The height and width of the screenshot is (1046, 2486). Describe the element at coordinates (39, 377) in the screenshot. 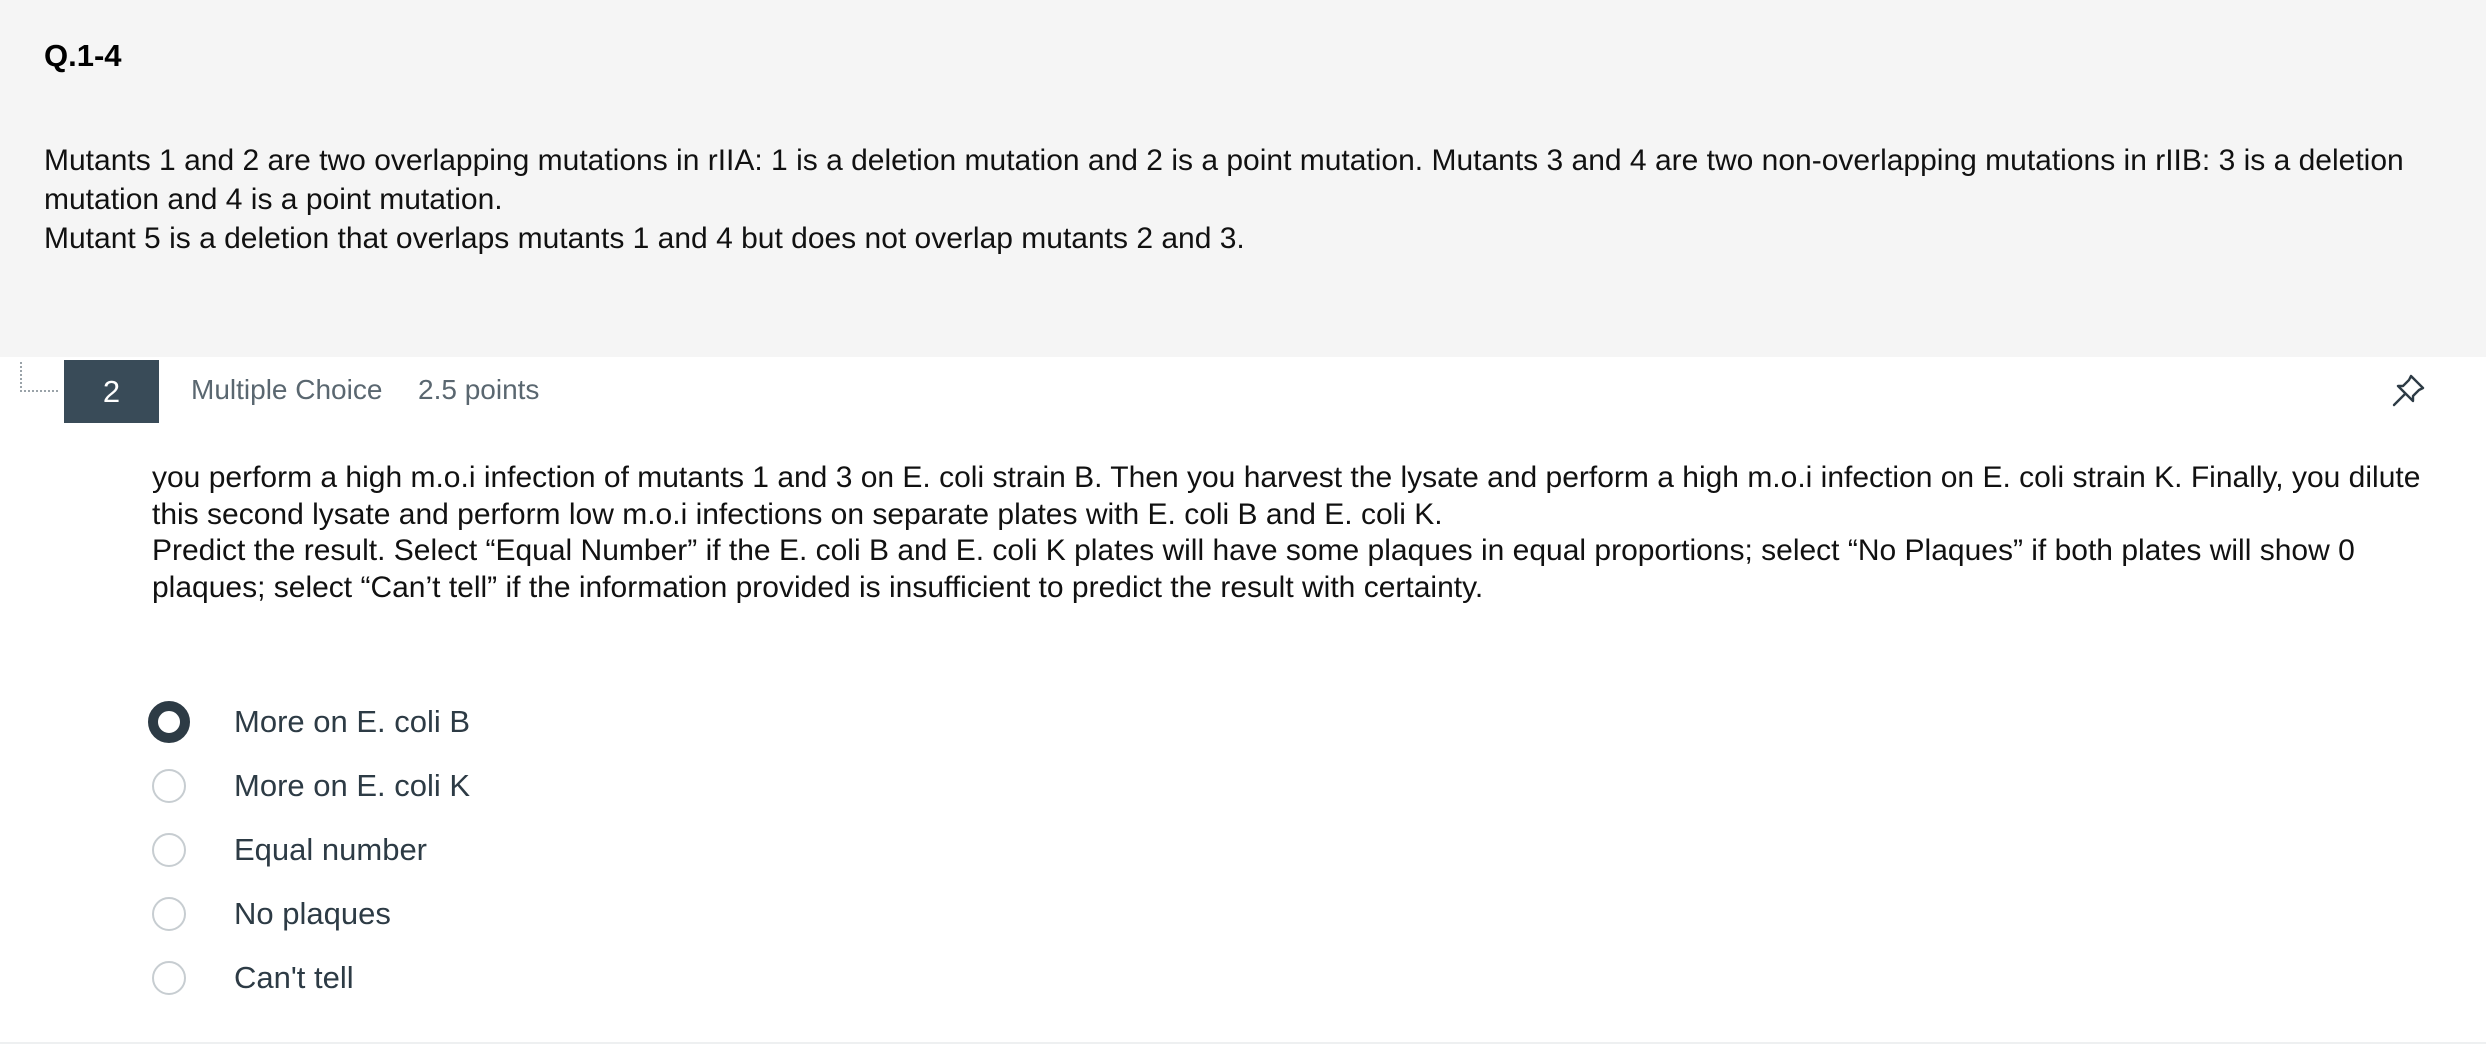

I see `drag-handle` at that location.